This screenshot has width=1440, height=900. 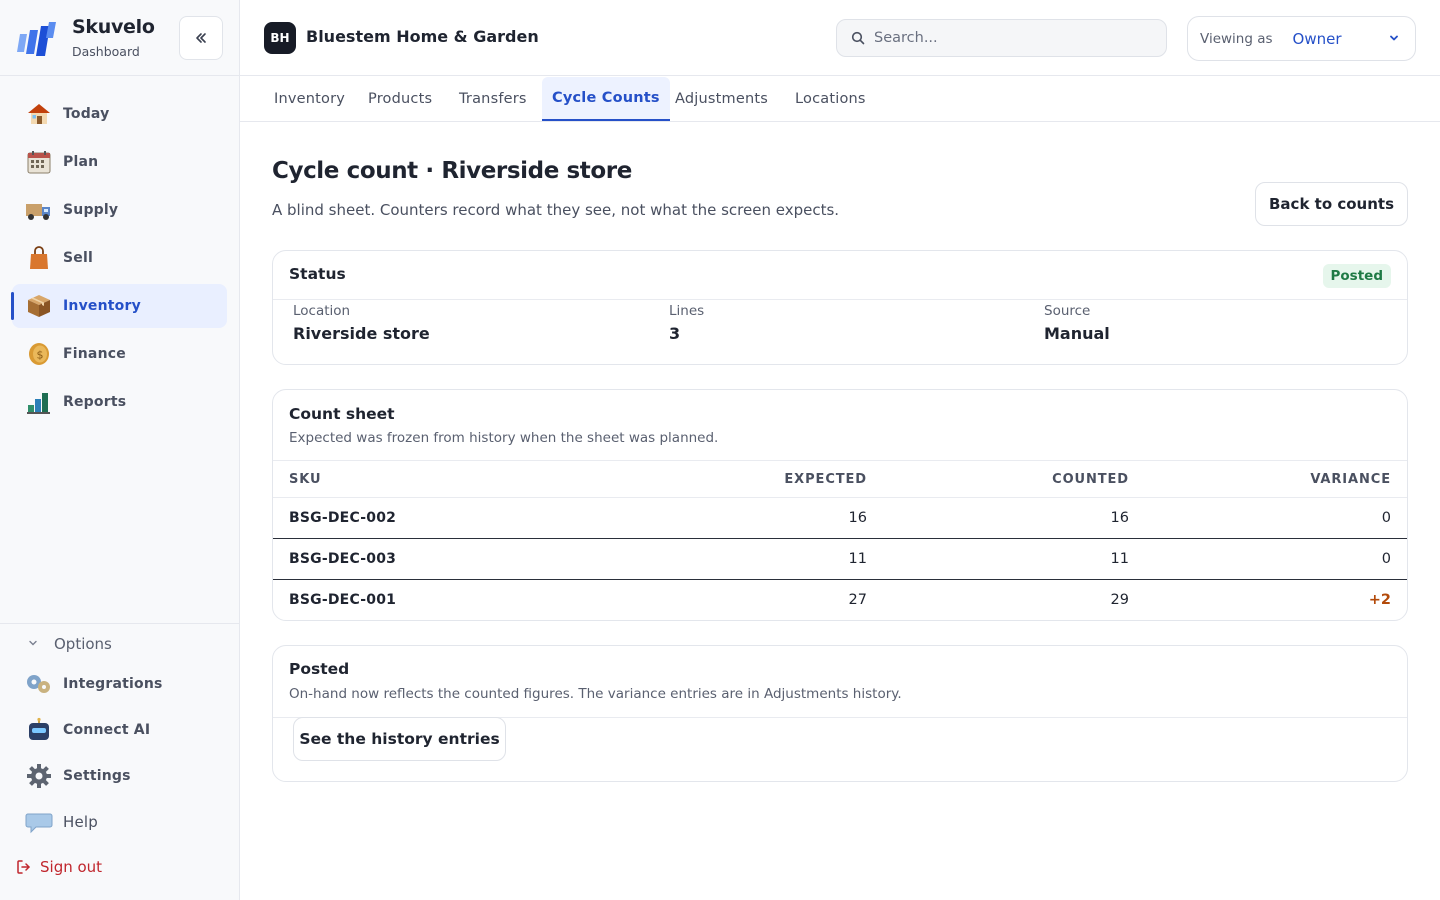 I want to click on search-input, so click(x=1014, y=38).